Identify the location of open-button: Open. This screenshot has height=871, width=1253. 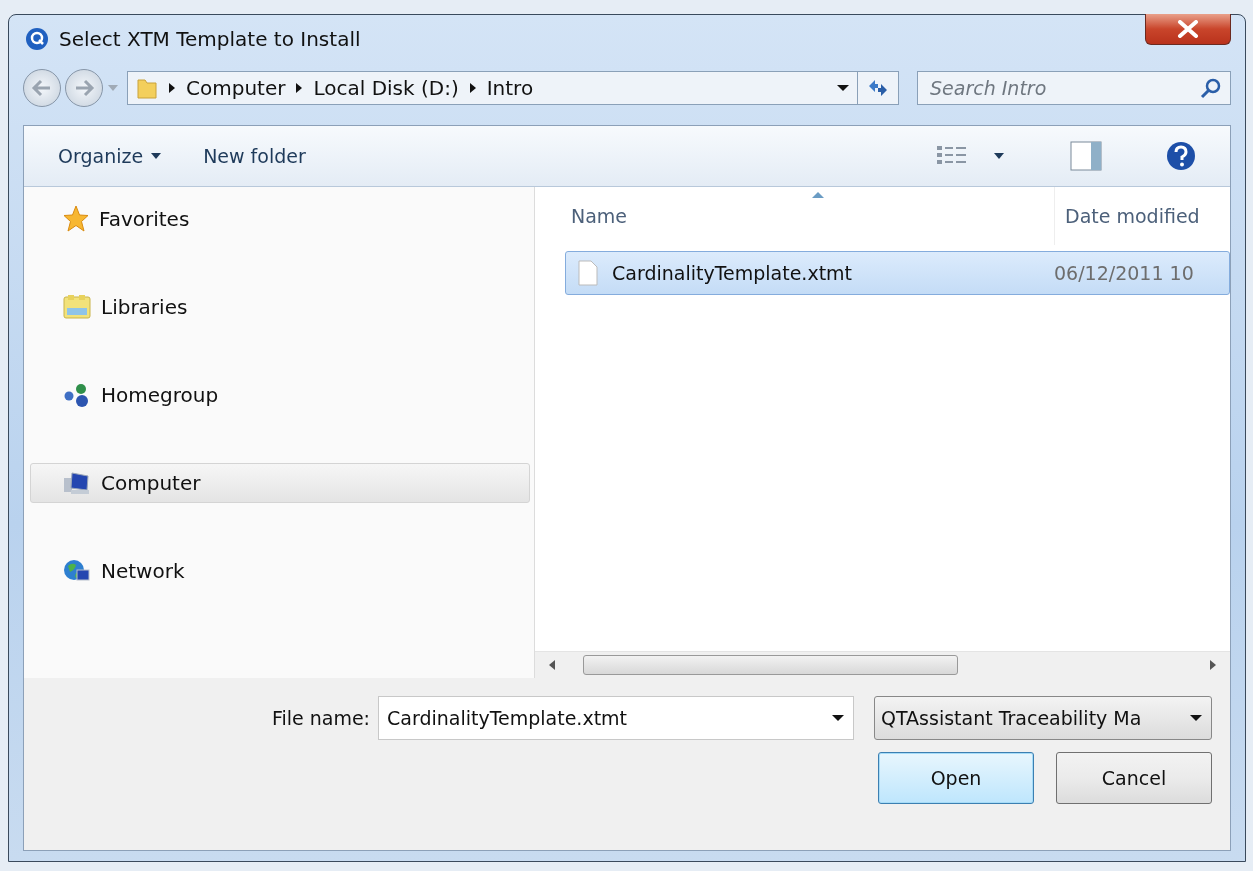
(956, 778).